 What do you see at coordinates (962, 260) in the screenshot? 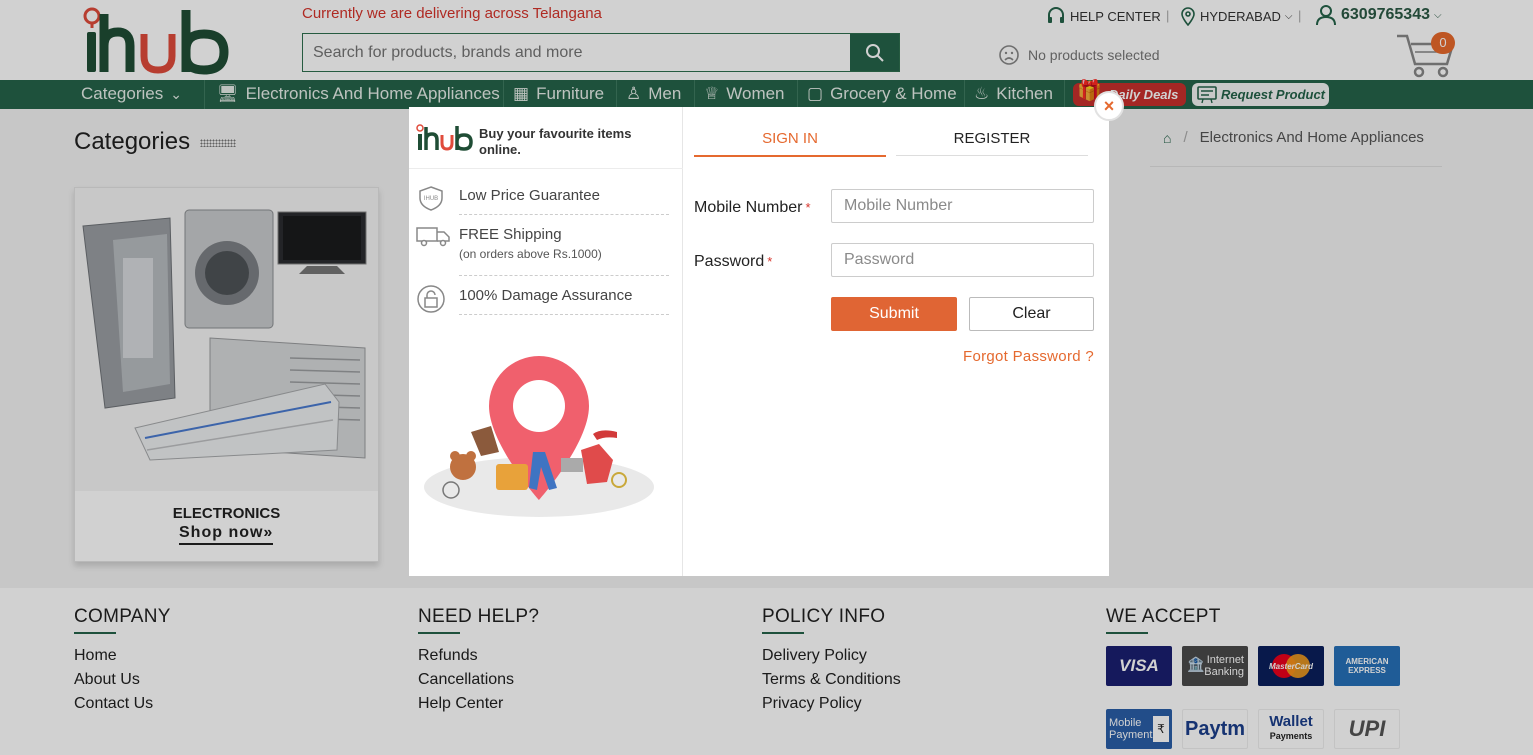
I see `password-input` at bounding box center [962, 260].